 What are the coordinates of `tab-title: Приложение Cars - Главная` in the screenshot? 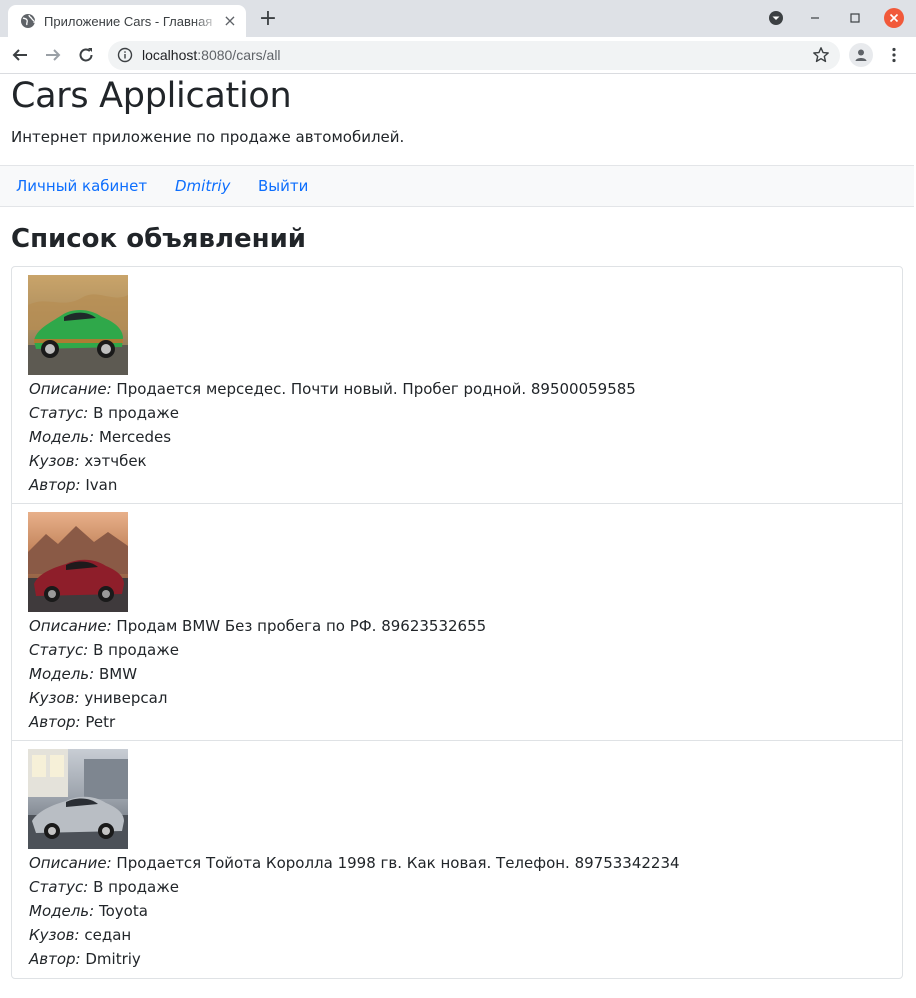 It's located at (128, 21).